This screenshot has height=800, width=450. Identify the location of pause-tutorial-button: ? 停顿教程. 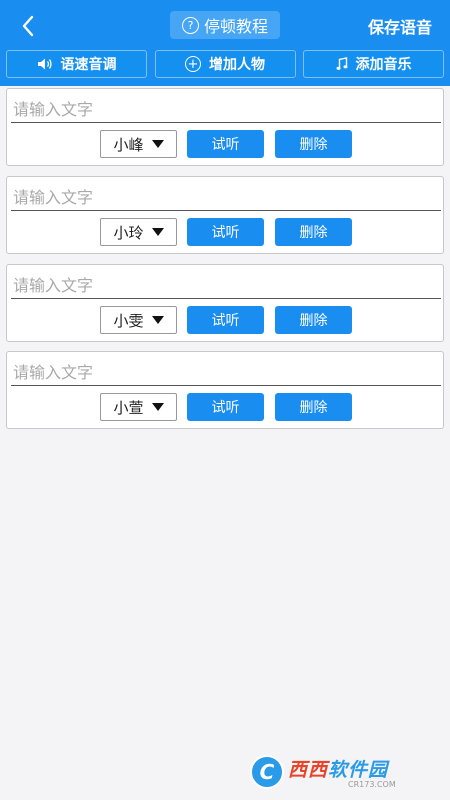
(225, 25).